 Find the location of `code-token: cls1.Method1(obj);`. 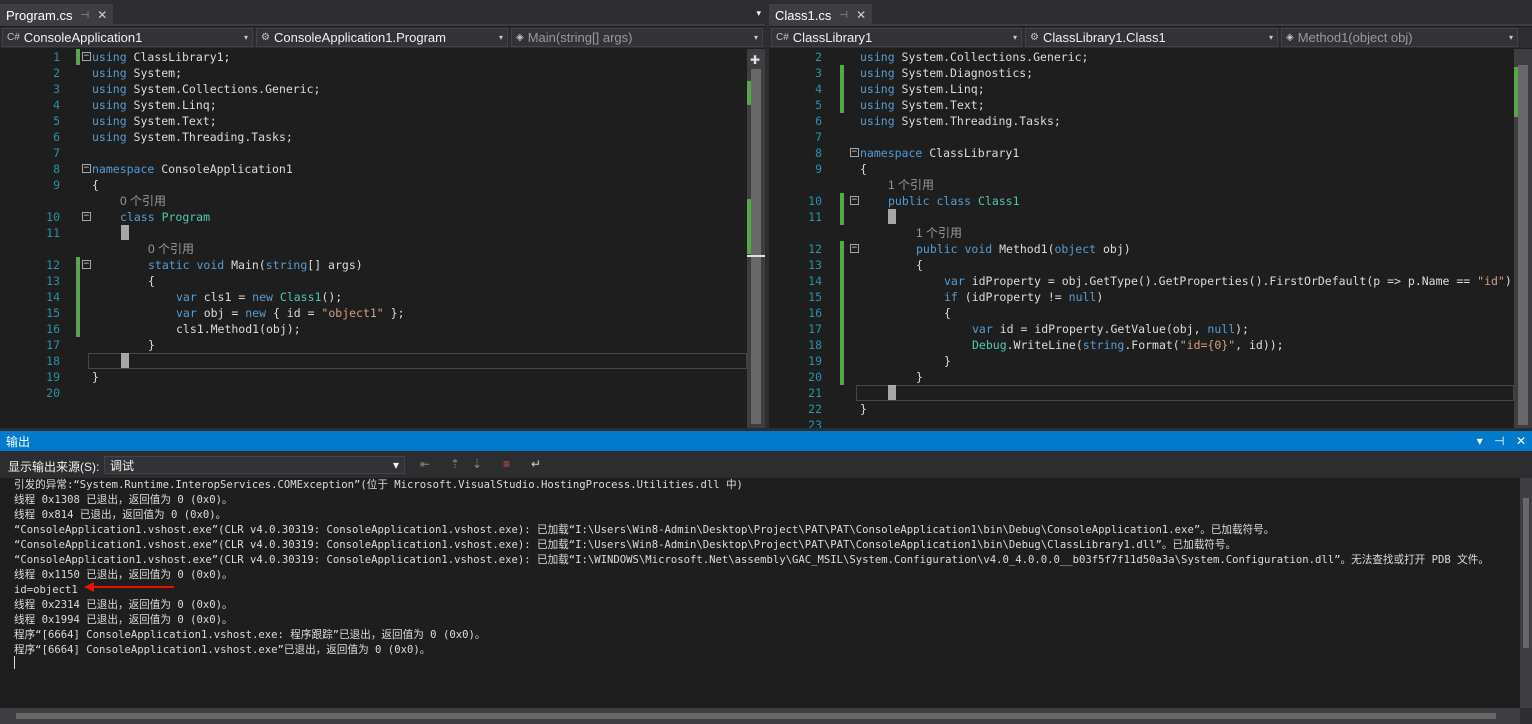

code-token: cls1.Method1(obj); is located at coordinates (238, 329).